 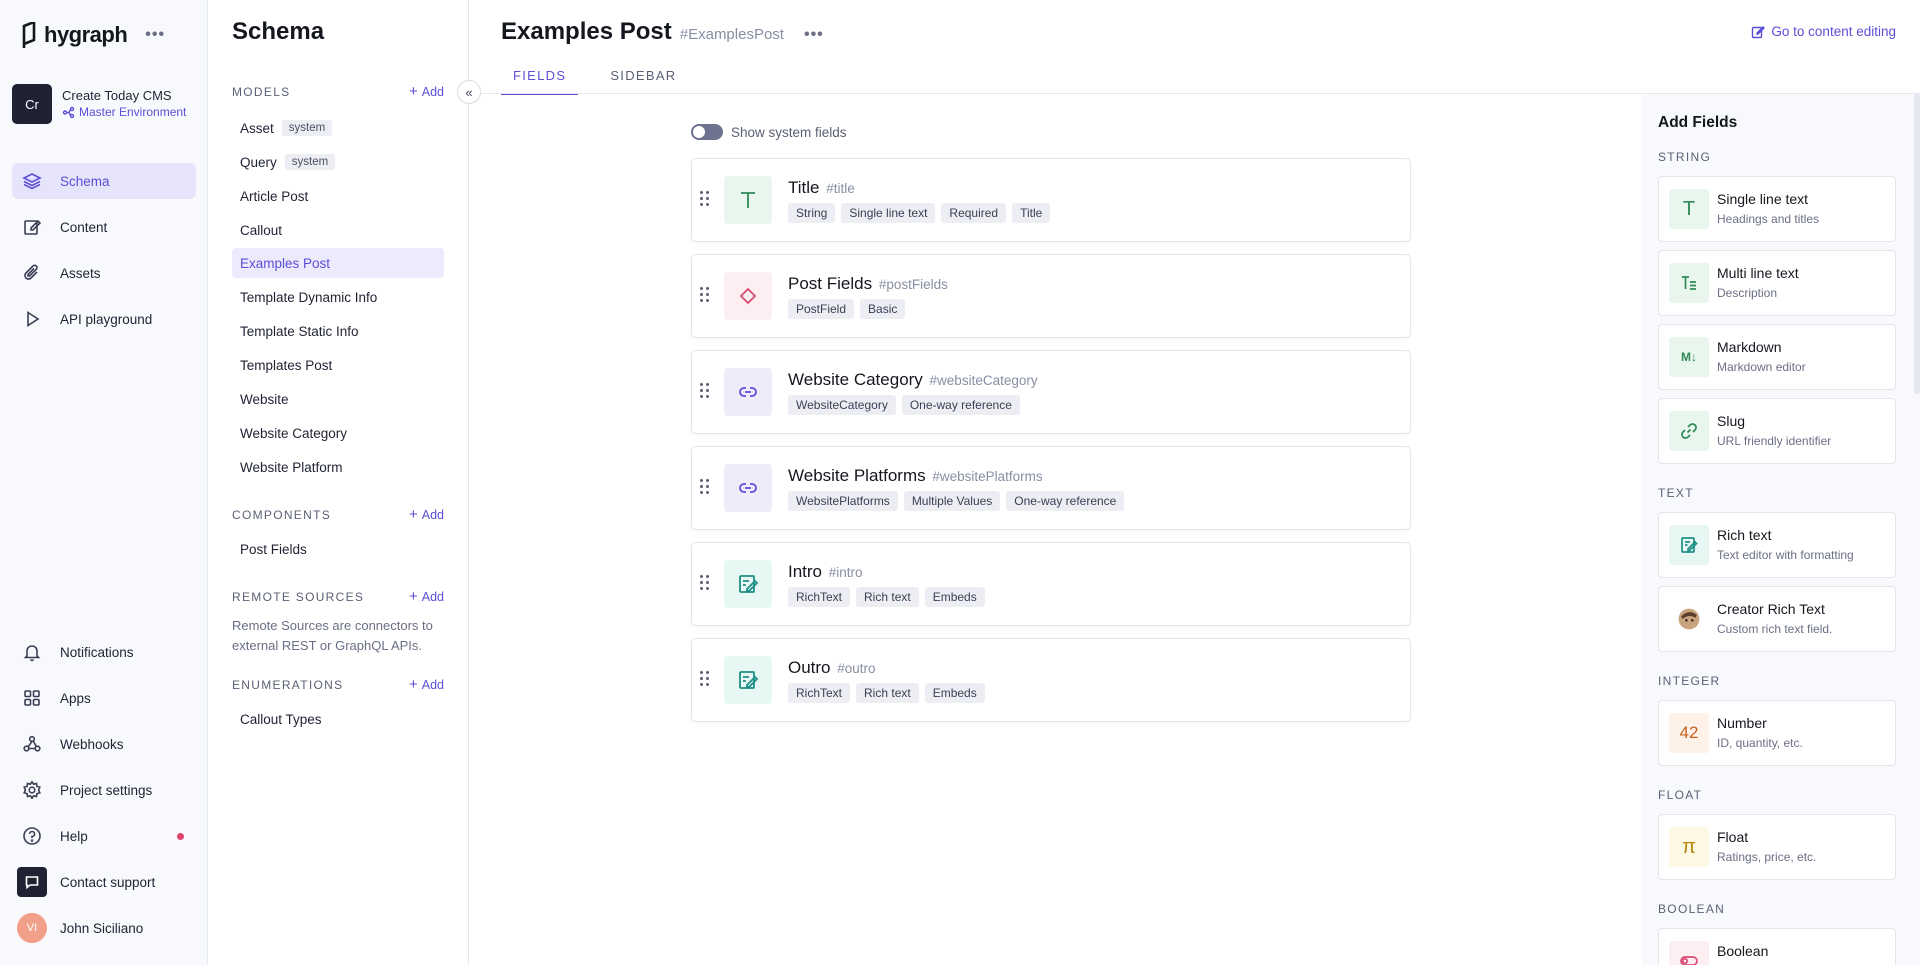 I want to click on nav-help: Help, so click(x=104, y=836).